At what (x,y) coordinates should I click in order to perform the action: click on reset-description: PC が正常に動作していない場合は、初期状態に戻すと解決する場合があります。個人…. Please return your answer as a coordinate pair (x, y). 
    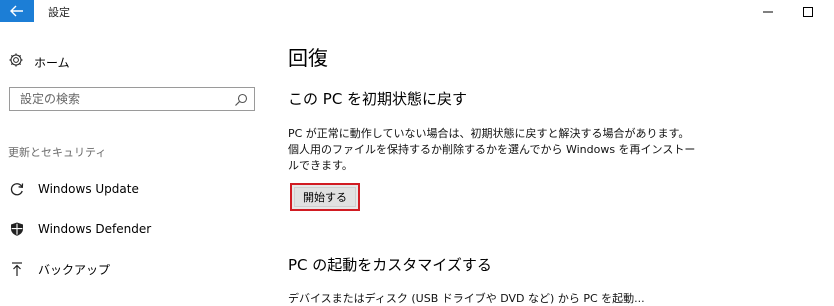
    Looking at the image, I should click on (492, 149).